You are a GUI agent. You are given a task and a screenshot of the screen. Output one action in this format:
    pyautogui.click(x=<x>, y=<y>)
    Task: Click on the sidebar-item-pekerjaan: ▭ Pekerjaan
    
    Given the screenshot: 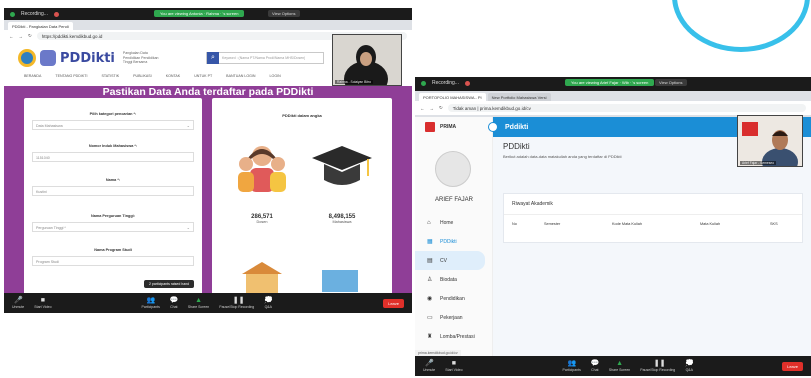 What is the action you would take?
    pyautogui.click(x=454, y=317)
    